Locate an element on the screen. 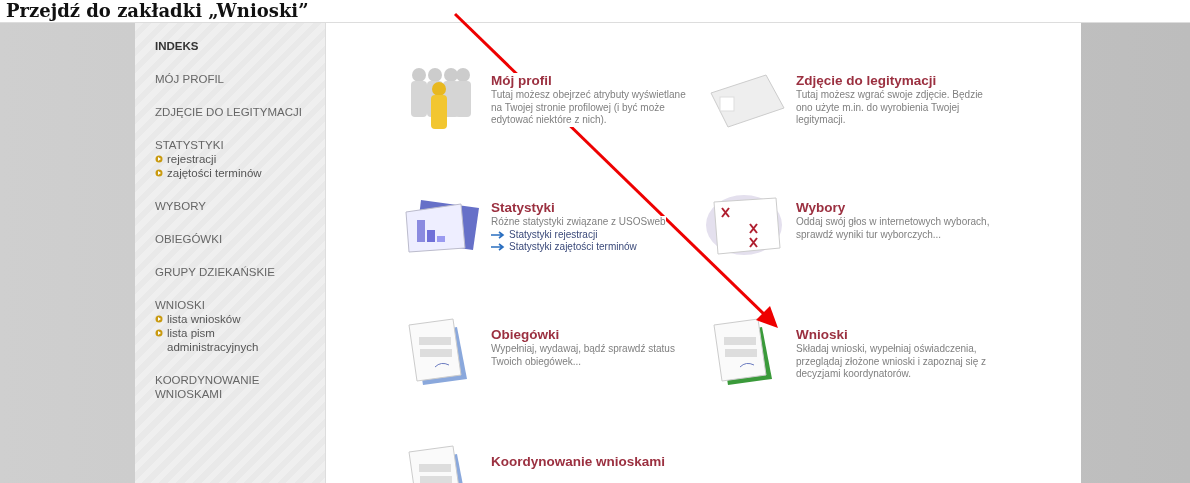 The height and width of the screenshot is (483, 1190). card-link: Statystyki rejestracji is located at coordinates (544, 234).